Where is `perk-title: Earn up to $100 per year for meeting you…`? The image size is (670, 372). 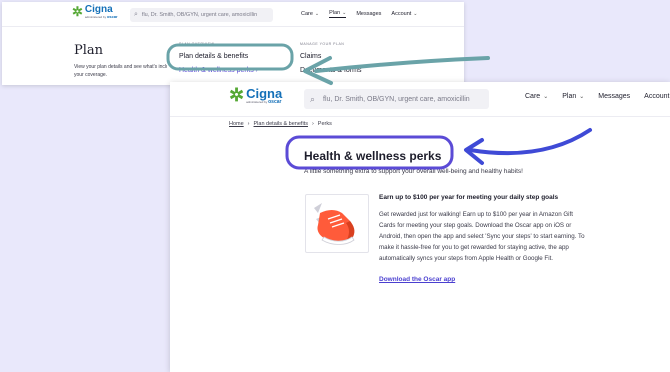
perk-title: Earn up to $100 per year for meeting you… is located at coordinates (469, 197).